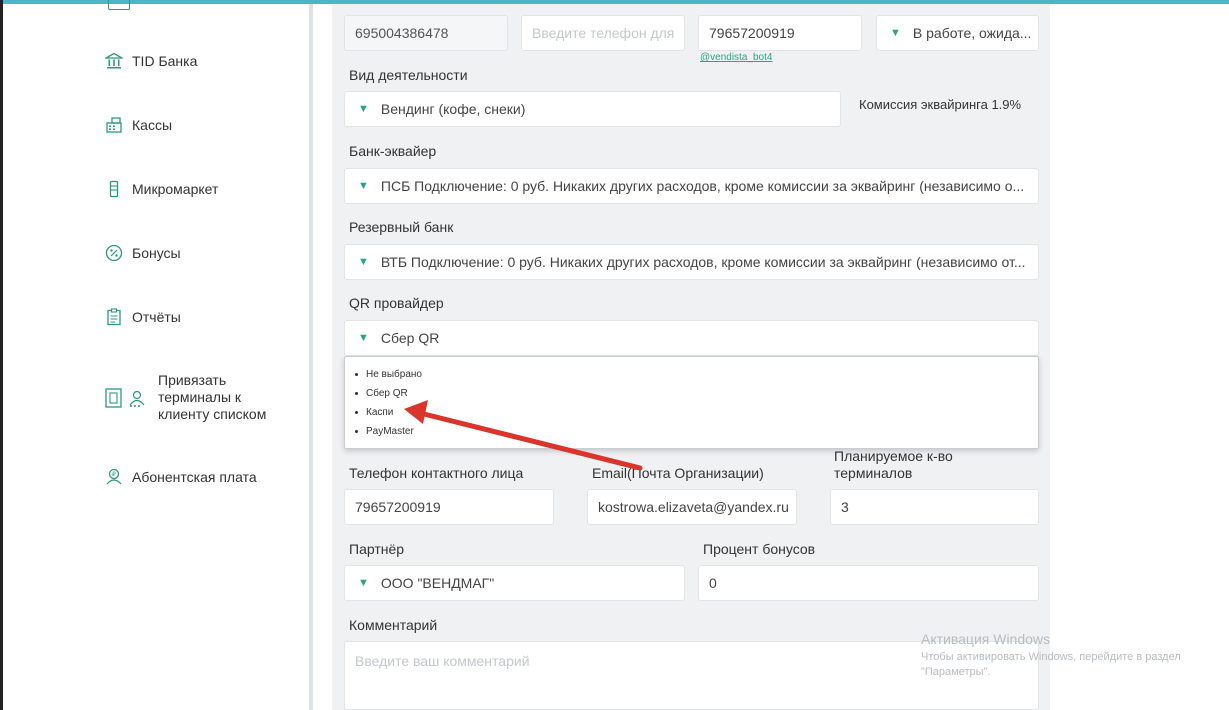 The image size is (1229, 710). I want to click on windows-activation-title: Активация Windows, so click(986, 639).